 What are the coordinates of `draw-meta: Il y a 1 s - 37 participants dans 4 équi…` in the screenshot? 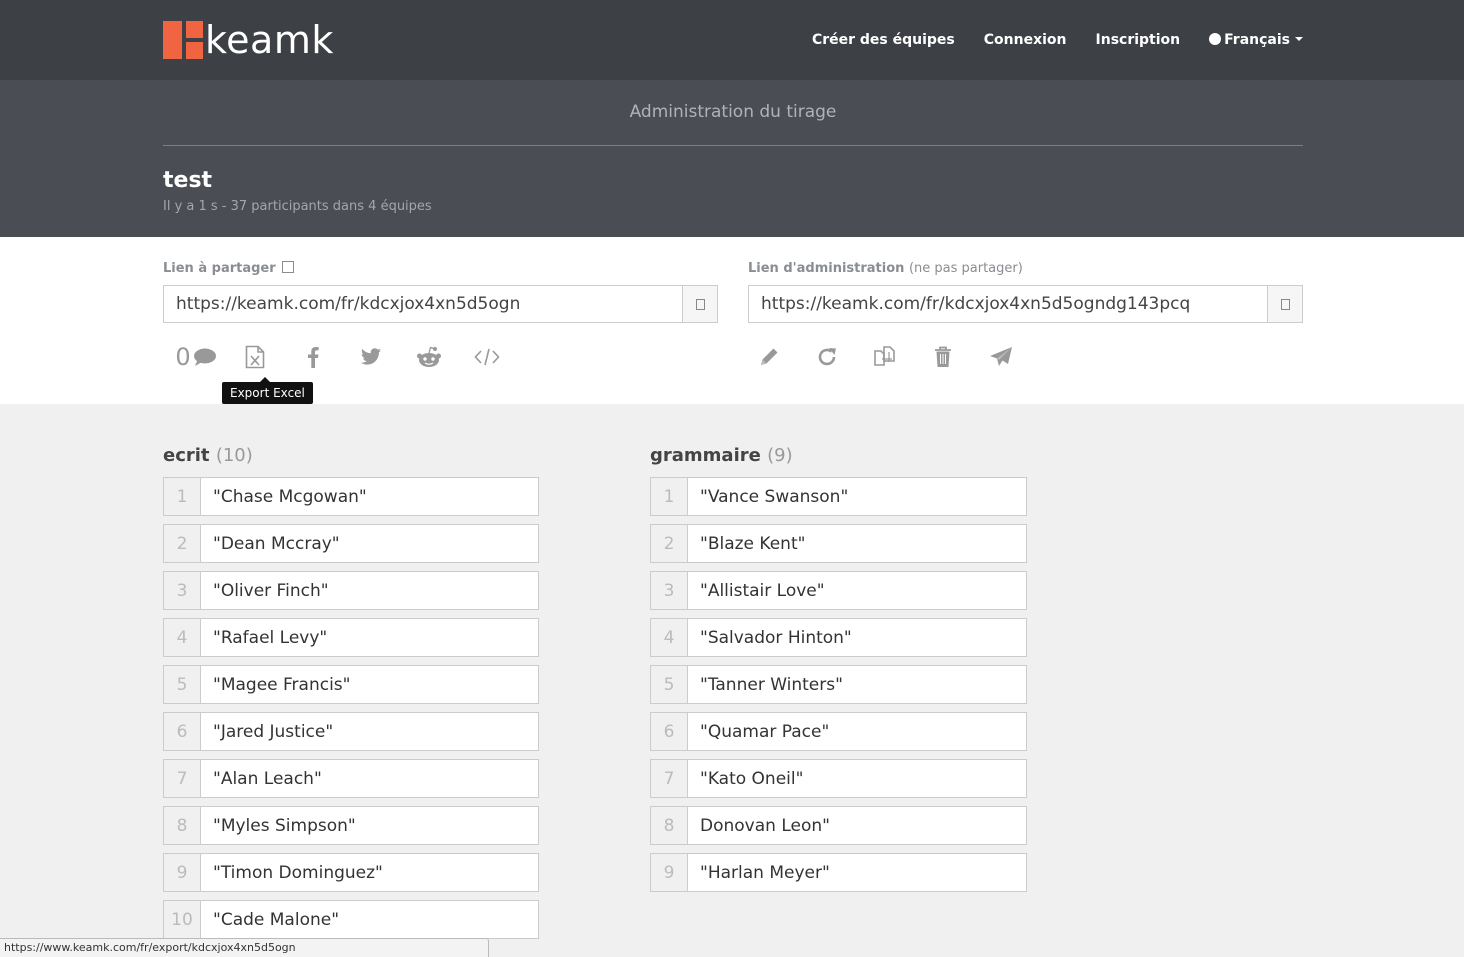 It's located at (297, 206).